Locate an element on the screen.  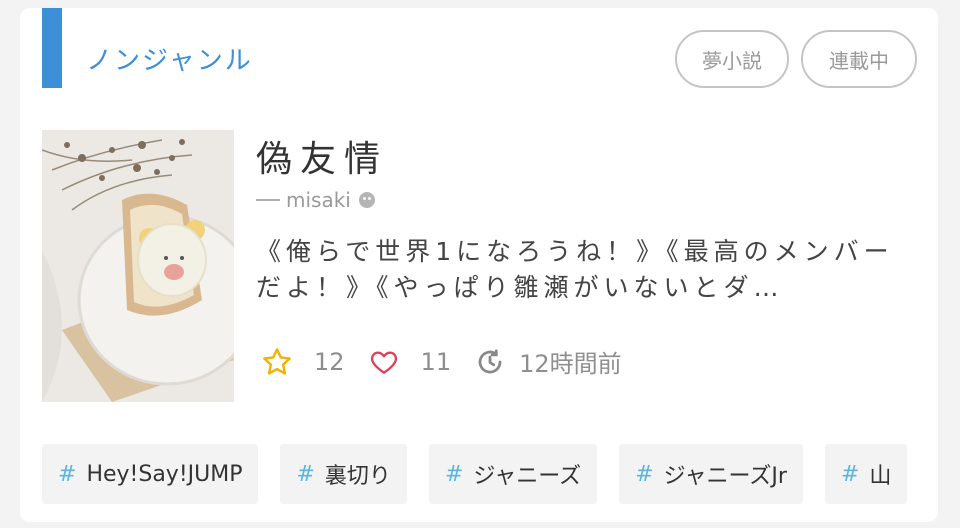
smiley-icon is located at coordinates (366, 200).